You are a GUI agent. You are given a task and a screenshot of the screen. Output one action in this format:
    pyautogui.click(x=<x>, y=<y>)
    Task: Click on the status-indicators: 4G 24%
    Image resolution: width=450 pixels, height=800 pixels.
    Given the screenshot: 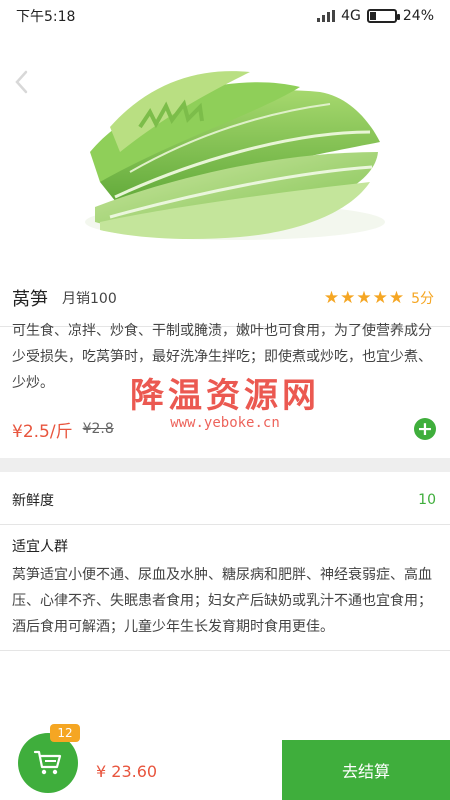 What is the action you would take?
    pyautogui.click(x=375, y=16)
    